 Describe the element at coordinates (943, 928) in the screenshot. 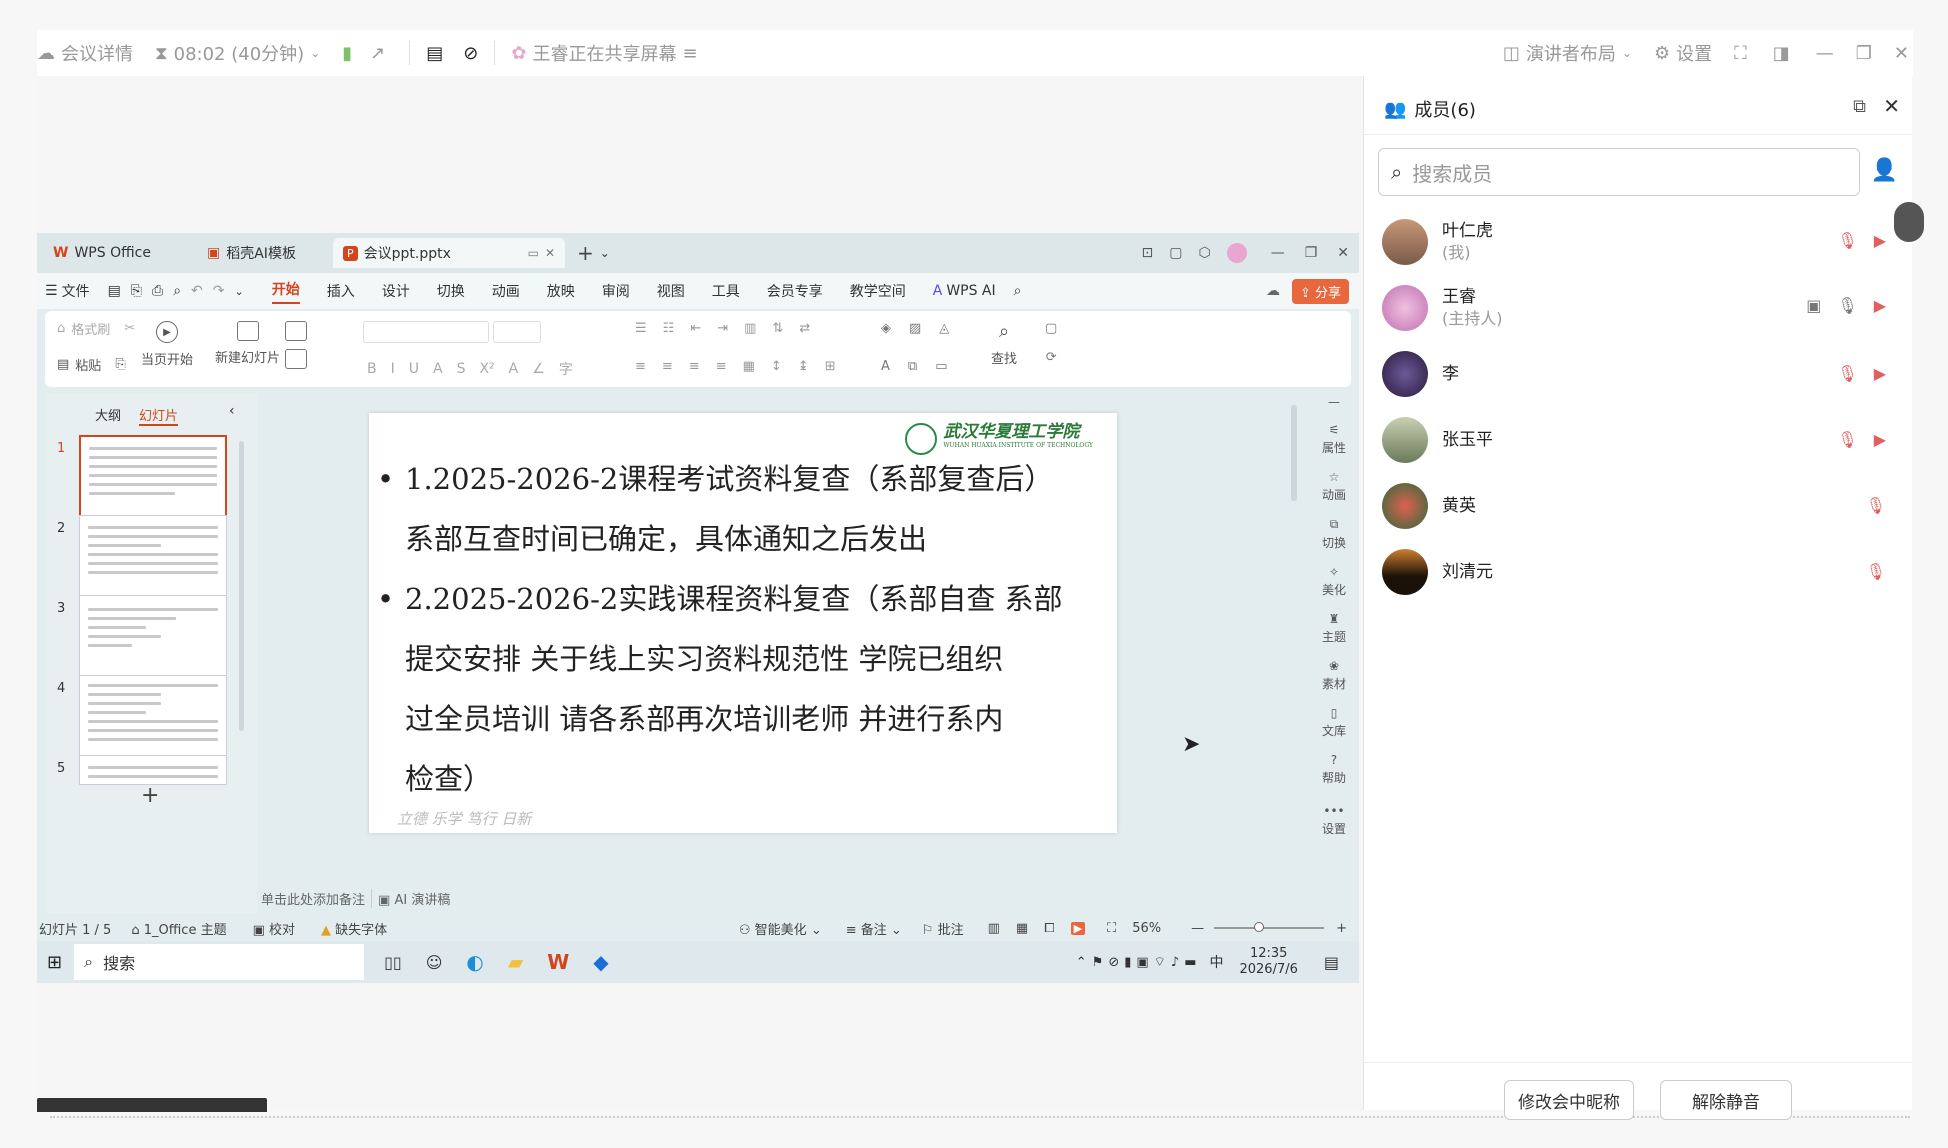

I see `comments-toggle: ⚐ 批注` at that location.